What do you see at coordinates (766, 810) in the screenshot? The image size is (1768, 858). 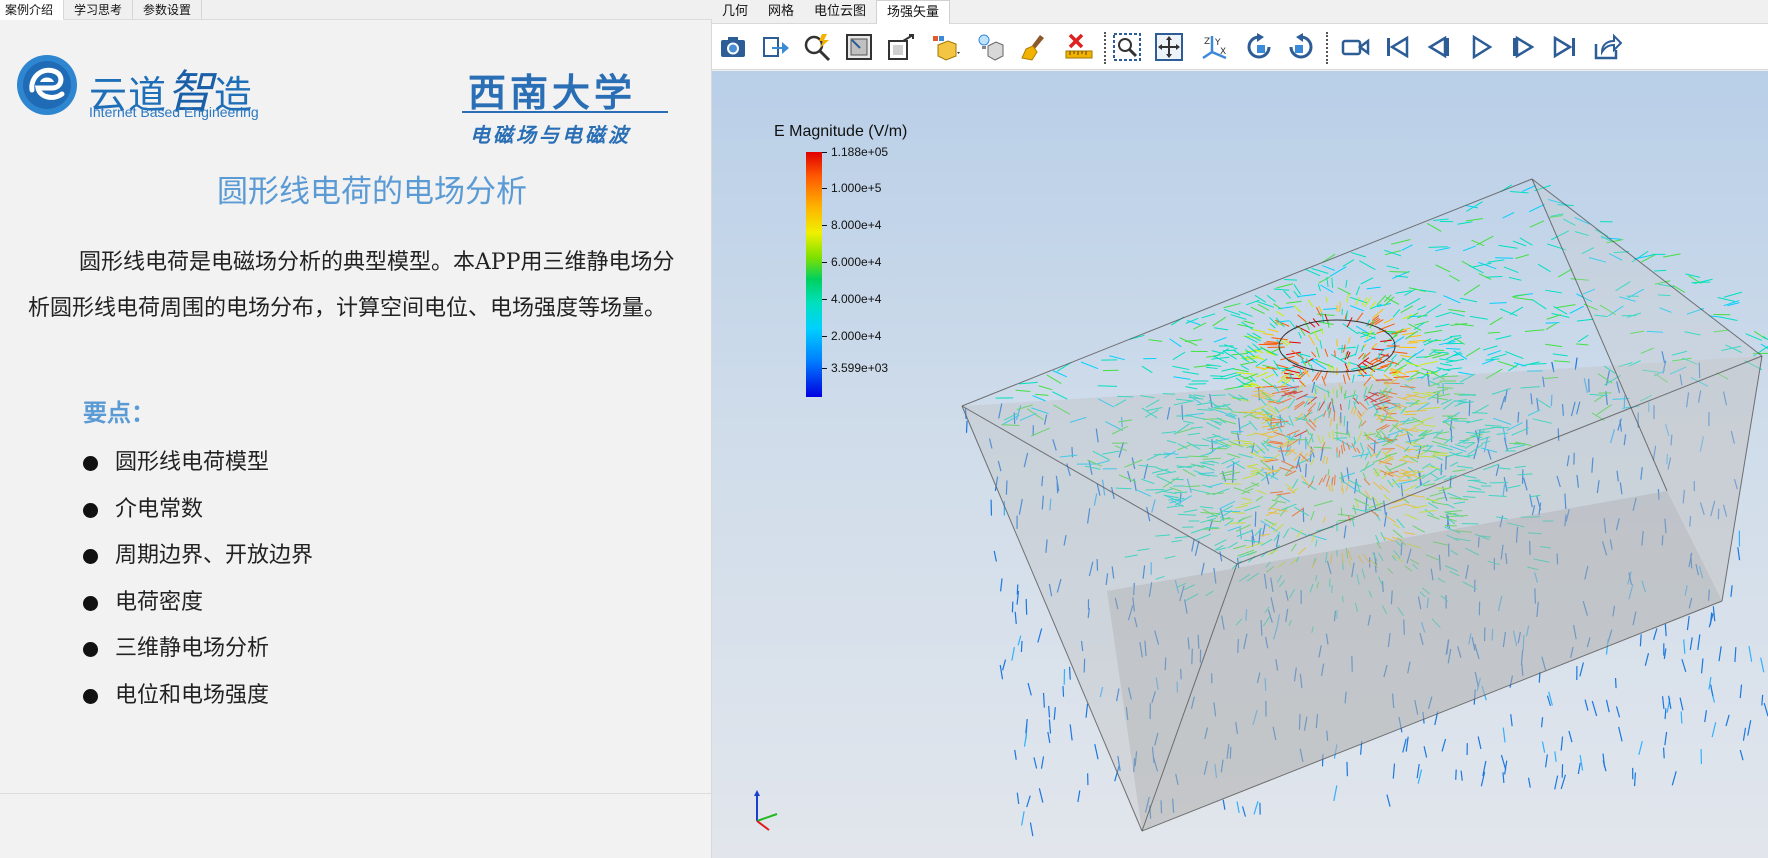 I see `orientation-axes-icon` at bounding box center [766, 810].